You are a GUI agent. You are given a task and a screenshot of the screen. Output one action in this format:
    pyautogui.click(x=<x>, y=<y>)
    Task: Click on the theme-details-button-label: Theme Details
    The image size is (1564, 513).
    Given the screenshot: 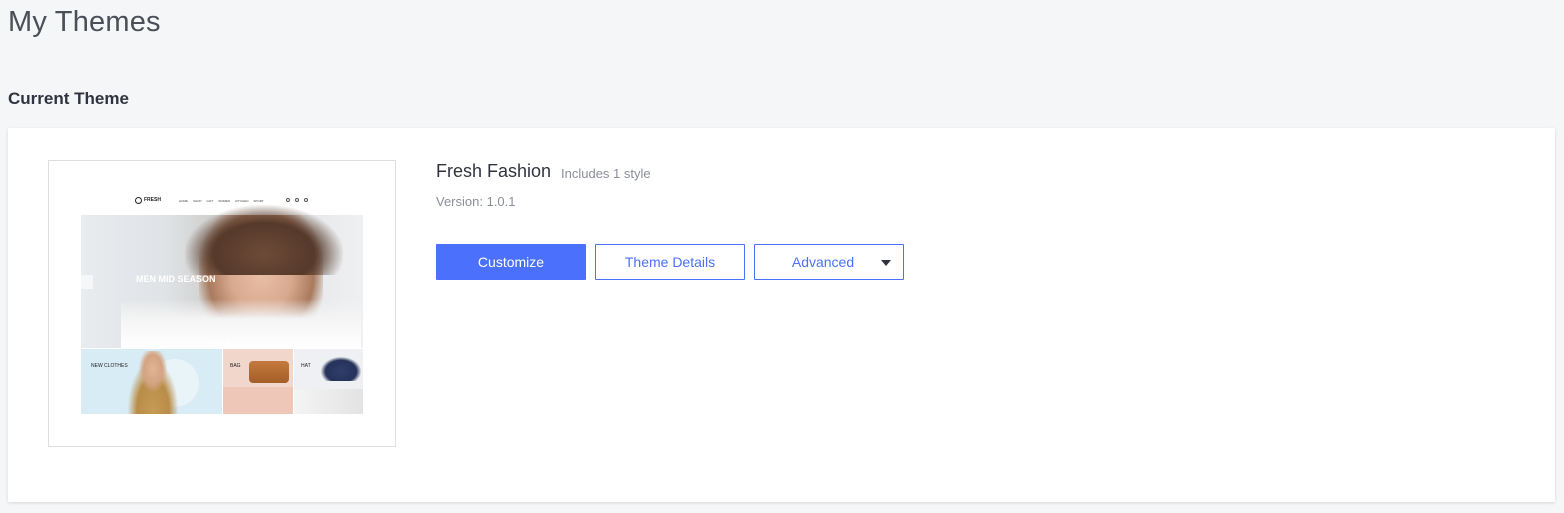 What is the action you would take?
    pyautogui.click(x=670, y=262)
    